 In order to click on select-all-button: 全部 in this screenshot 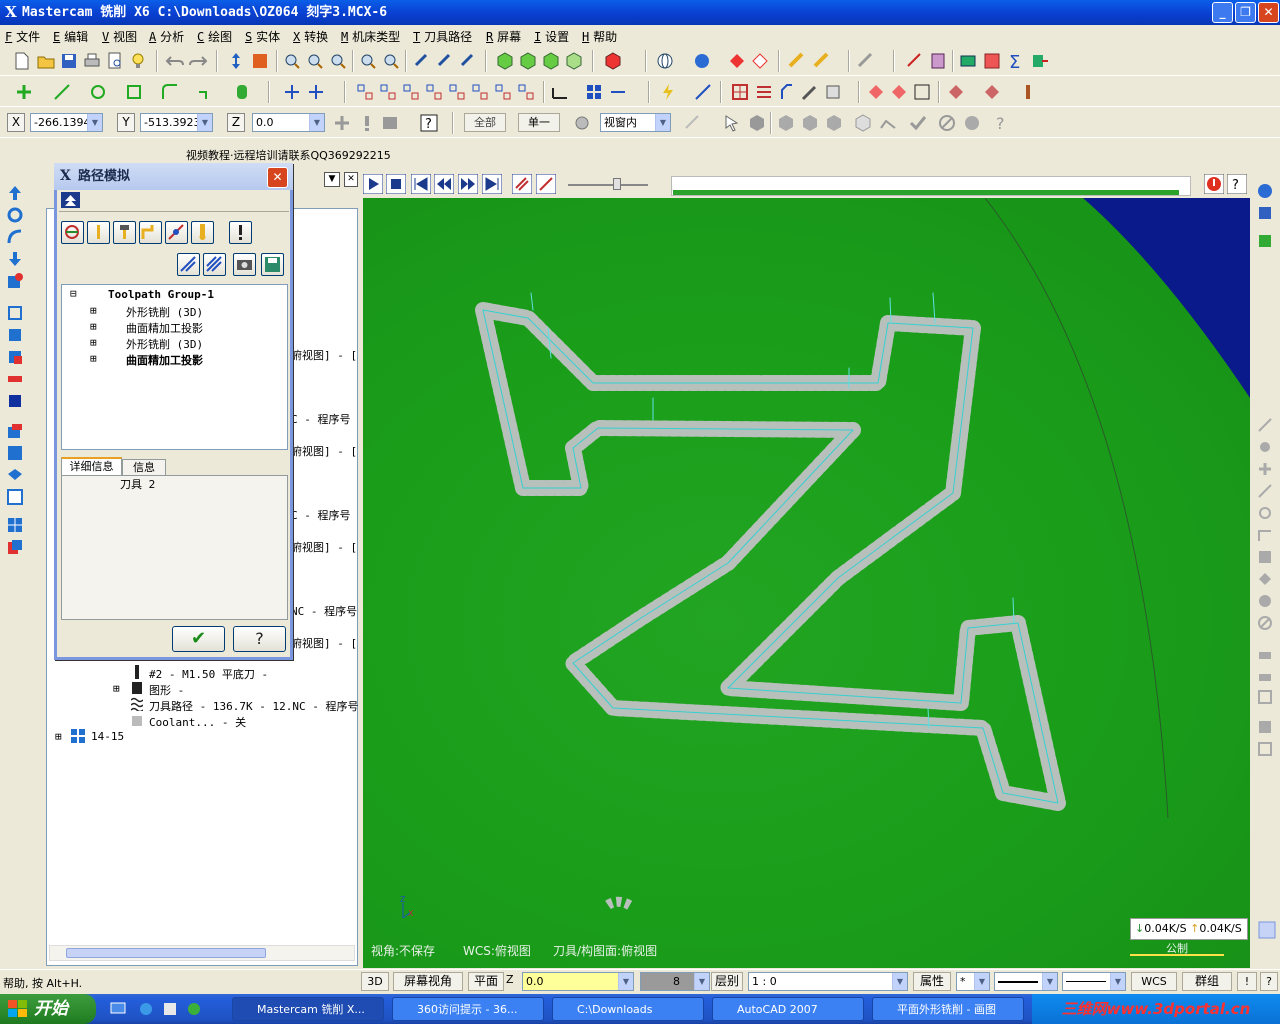, I will do `click(485, 122)`.